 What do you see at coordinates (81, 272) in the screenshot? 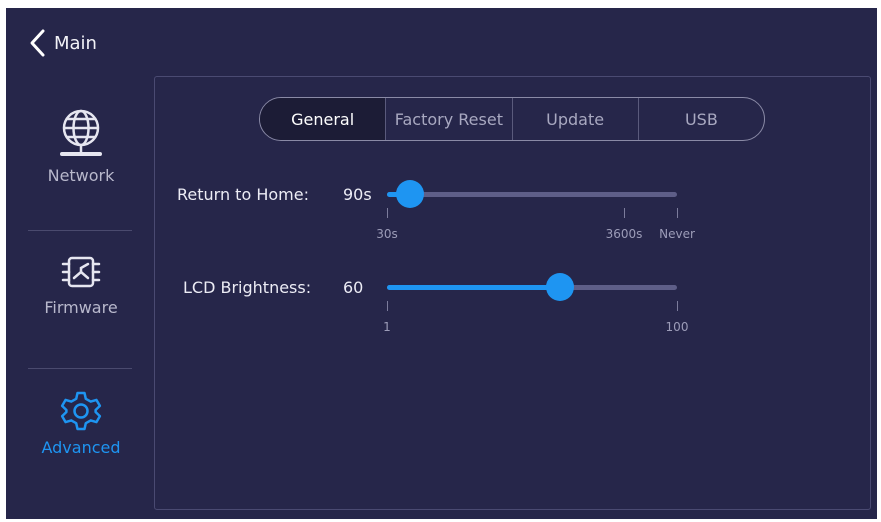
I see `chip-icon` at bounding box center [81, 272].